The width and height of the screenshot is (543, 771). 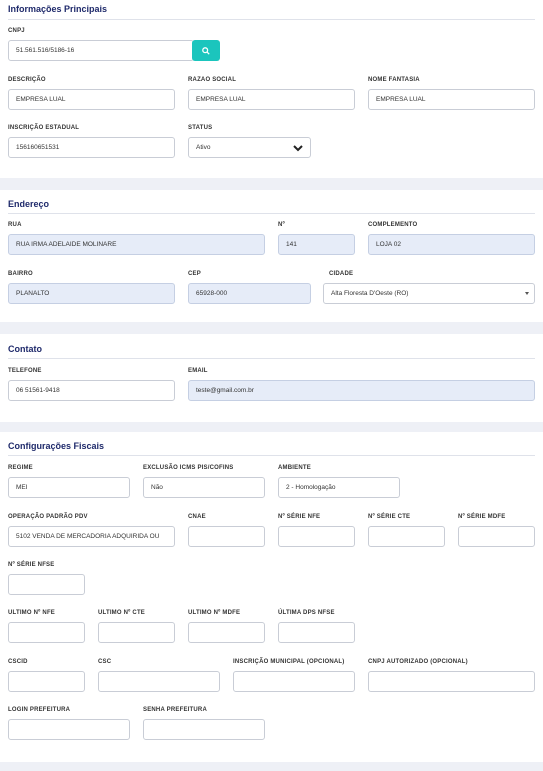 What do you see at coordinates (316, 536) in the screenshot?
I see `serie-nfe-field` at bounding box center [316, 536].